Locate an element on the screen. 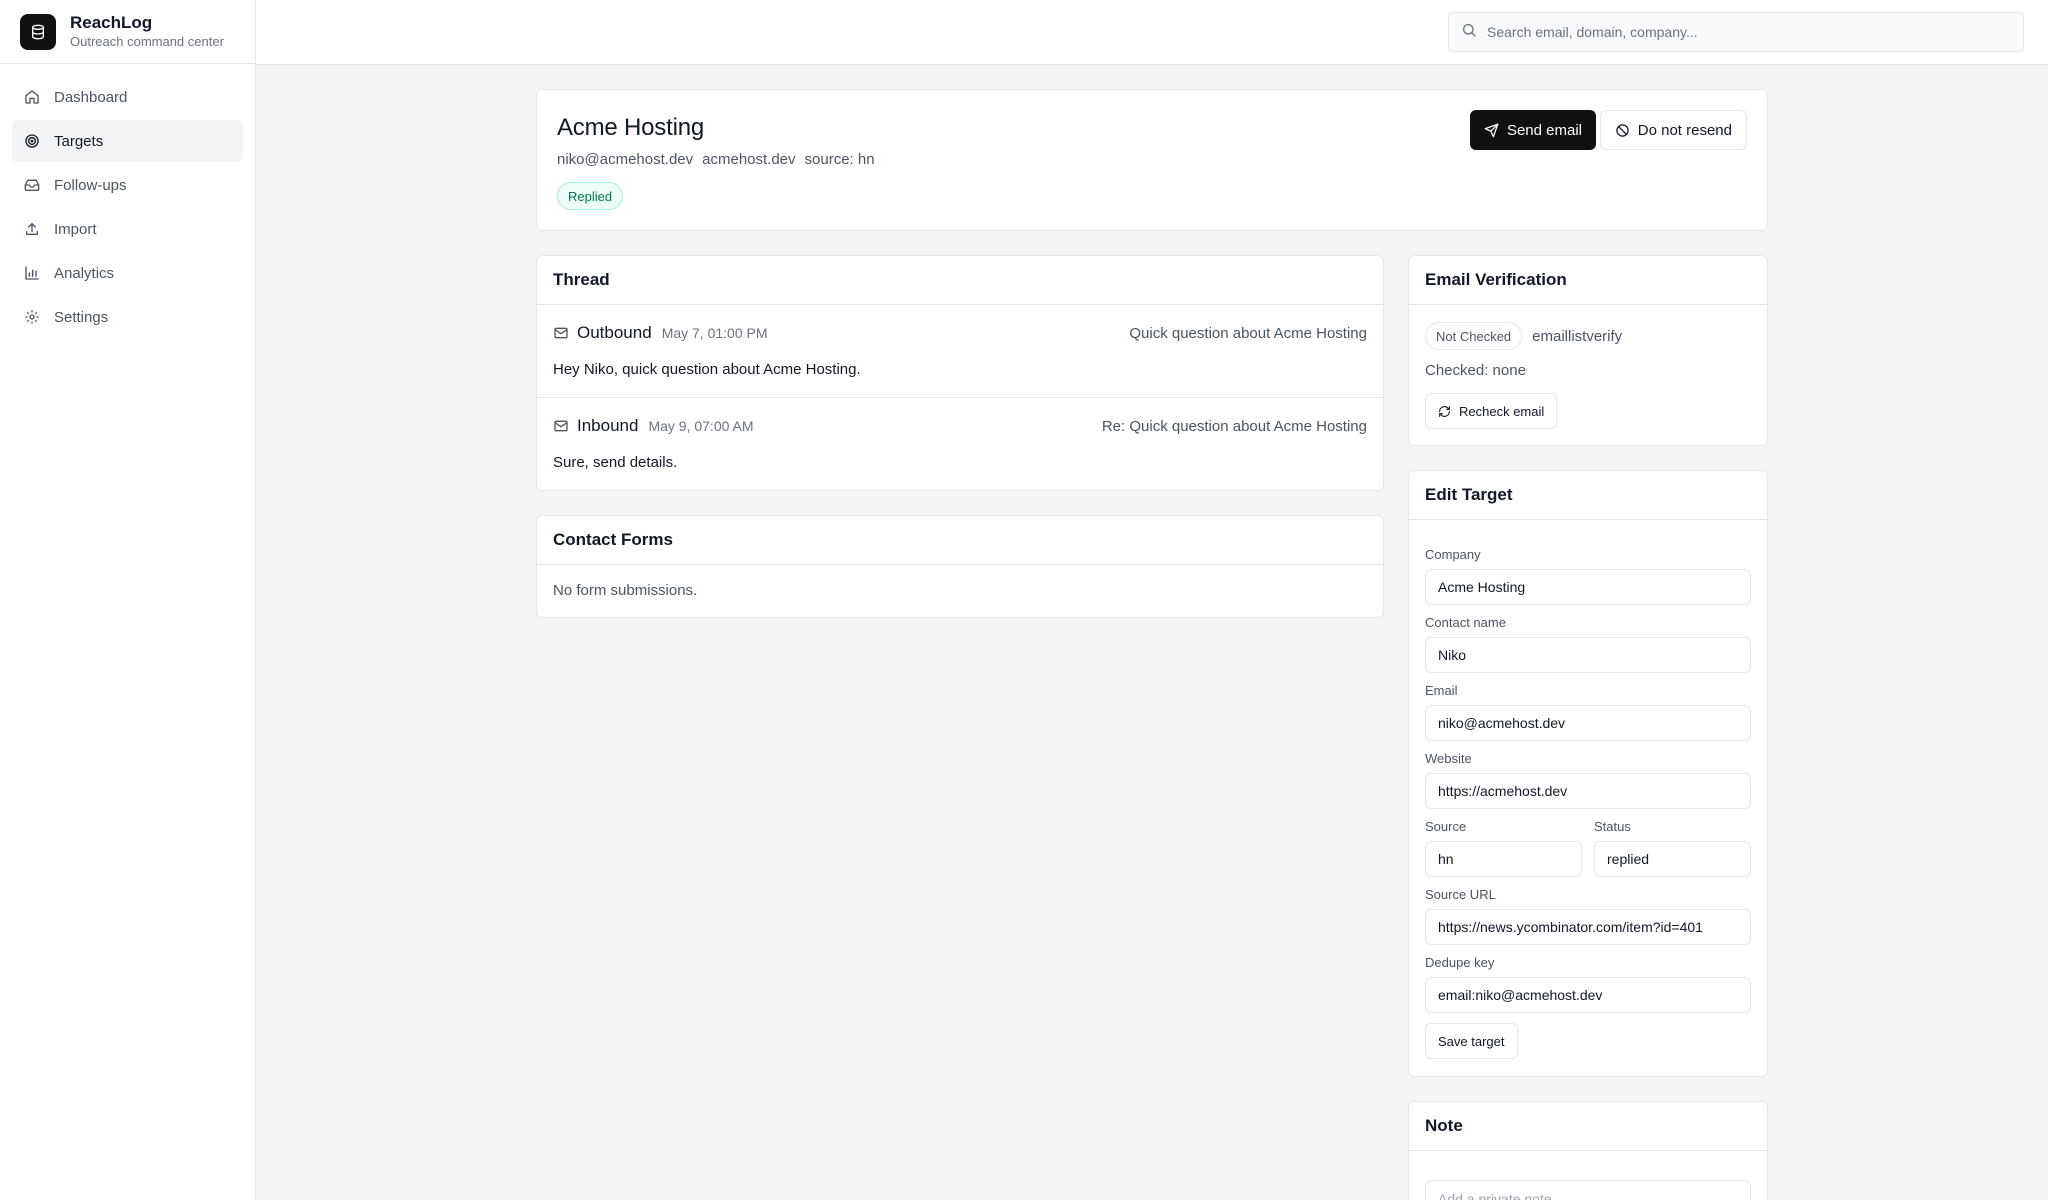 The width and height of the screenshot is (2048, 1200). contact-forms-title: Contact Forms is located at coordinates (960, 540).